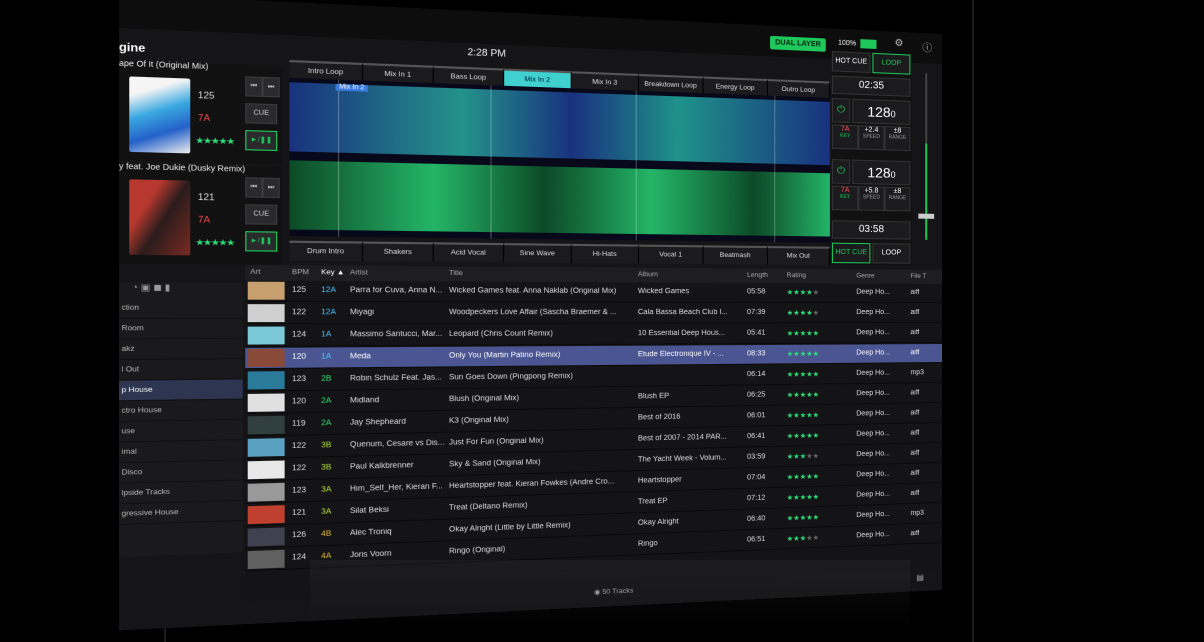 The height and width of the screenshot is (642, 1204). Describe the element at coordinates (326, 251) in the screenshot. I see `pad-drum-intro: Drum Intro` at that location.